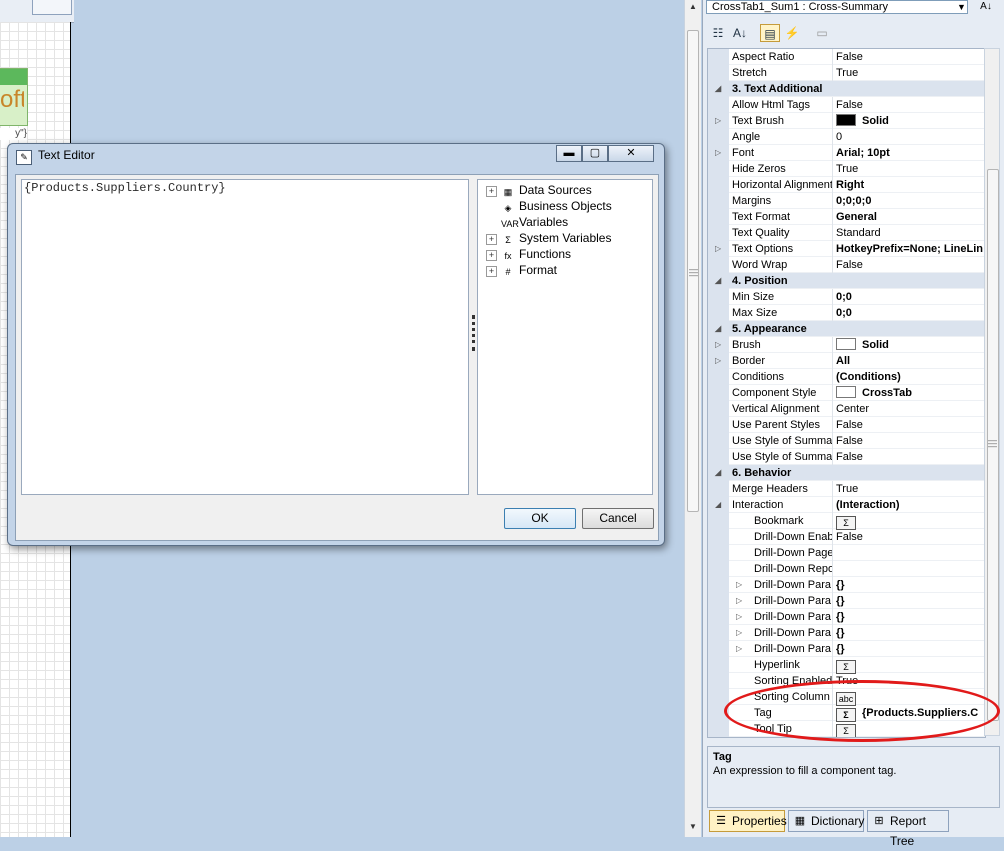 This screenshot has width=1004, height=851. I want to click on property-row: Text Quality Standard, so click(846, 233).